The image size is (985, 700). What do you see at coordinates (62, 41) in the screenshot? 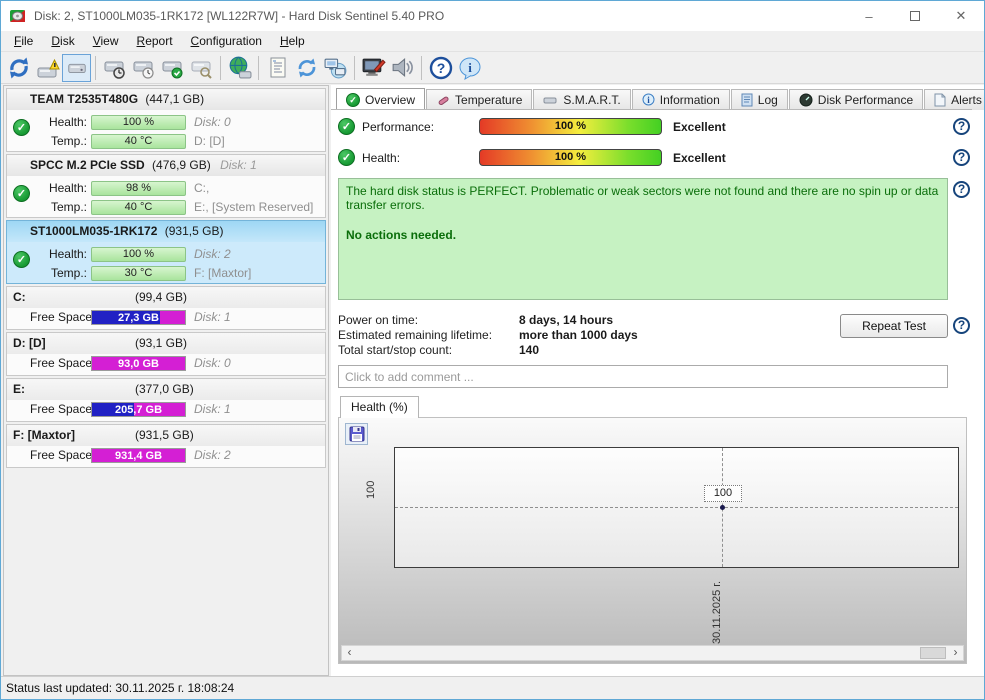
I see `menu-disk: Disk` at bounding box center [62, 41].